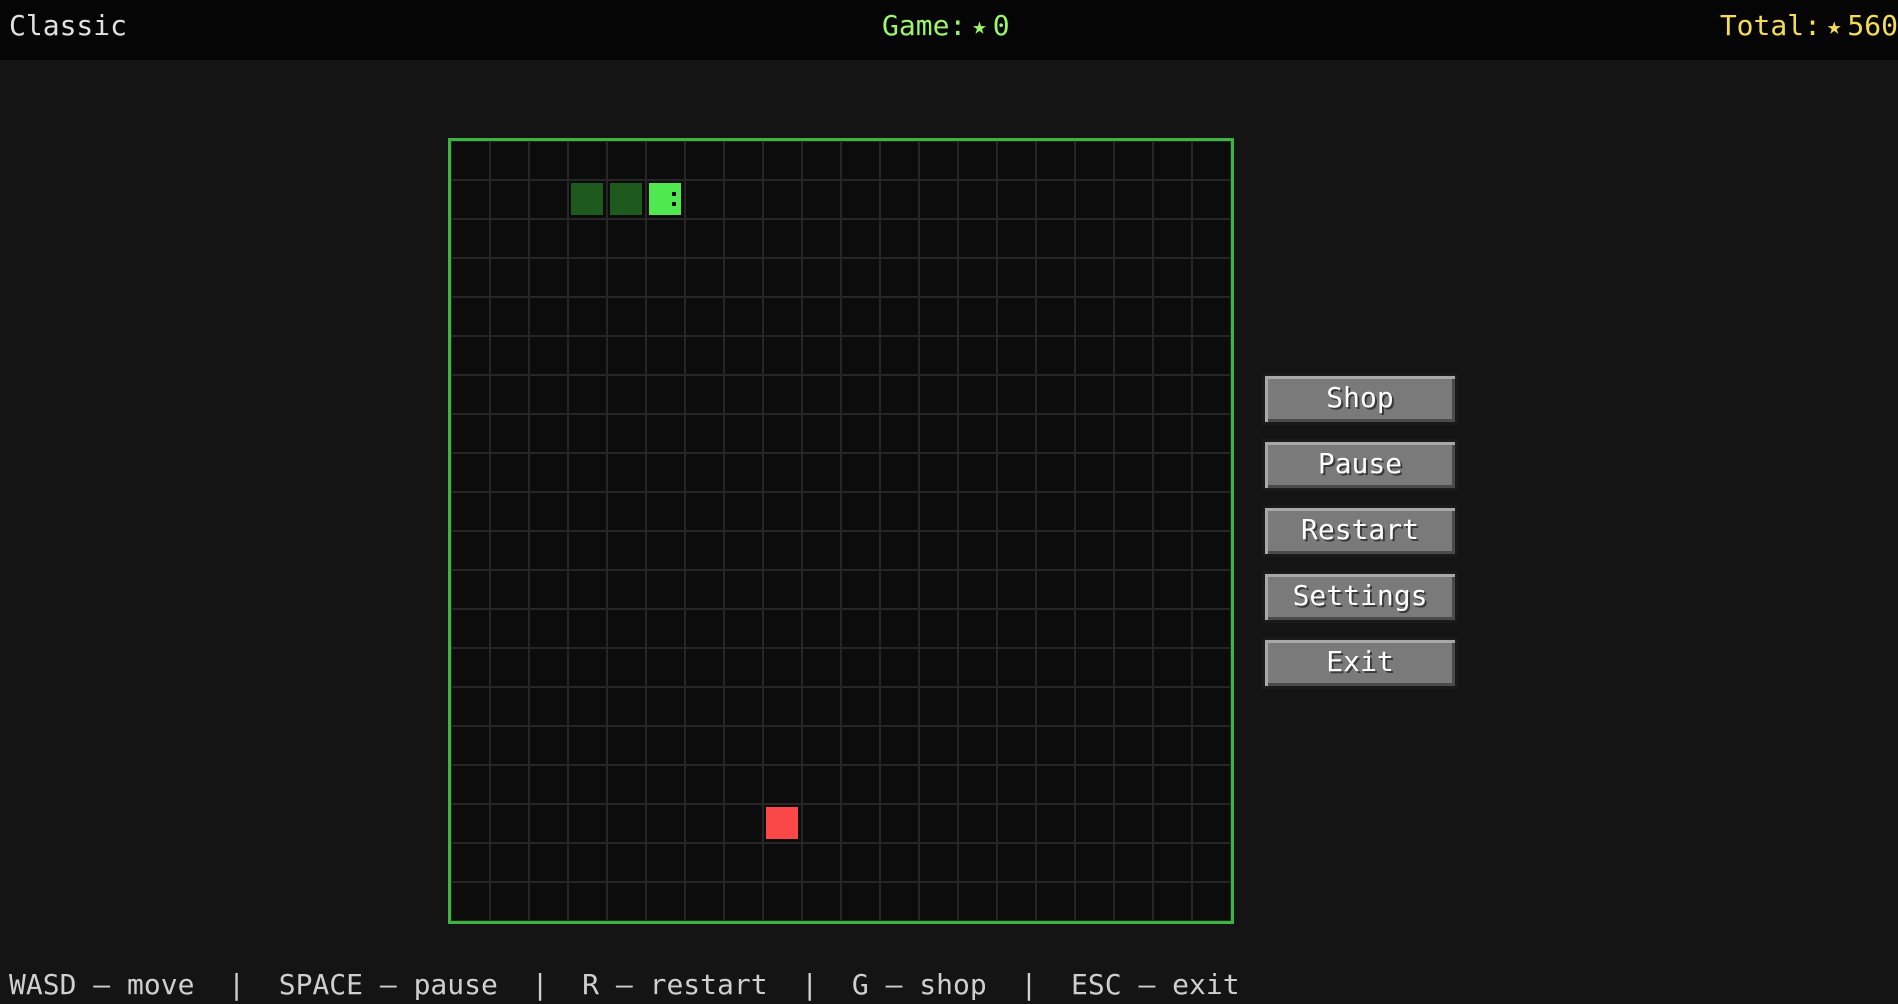 This screenshot has width=1898, height=1004. I want to click on total-coins: Total: ★ 560, so click(1809, 26).